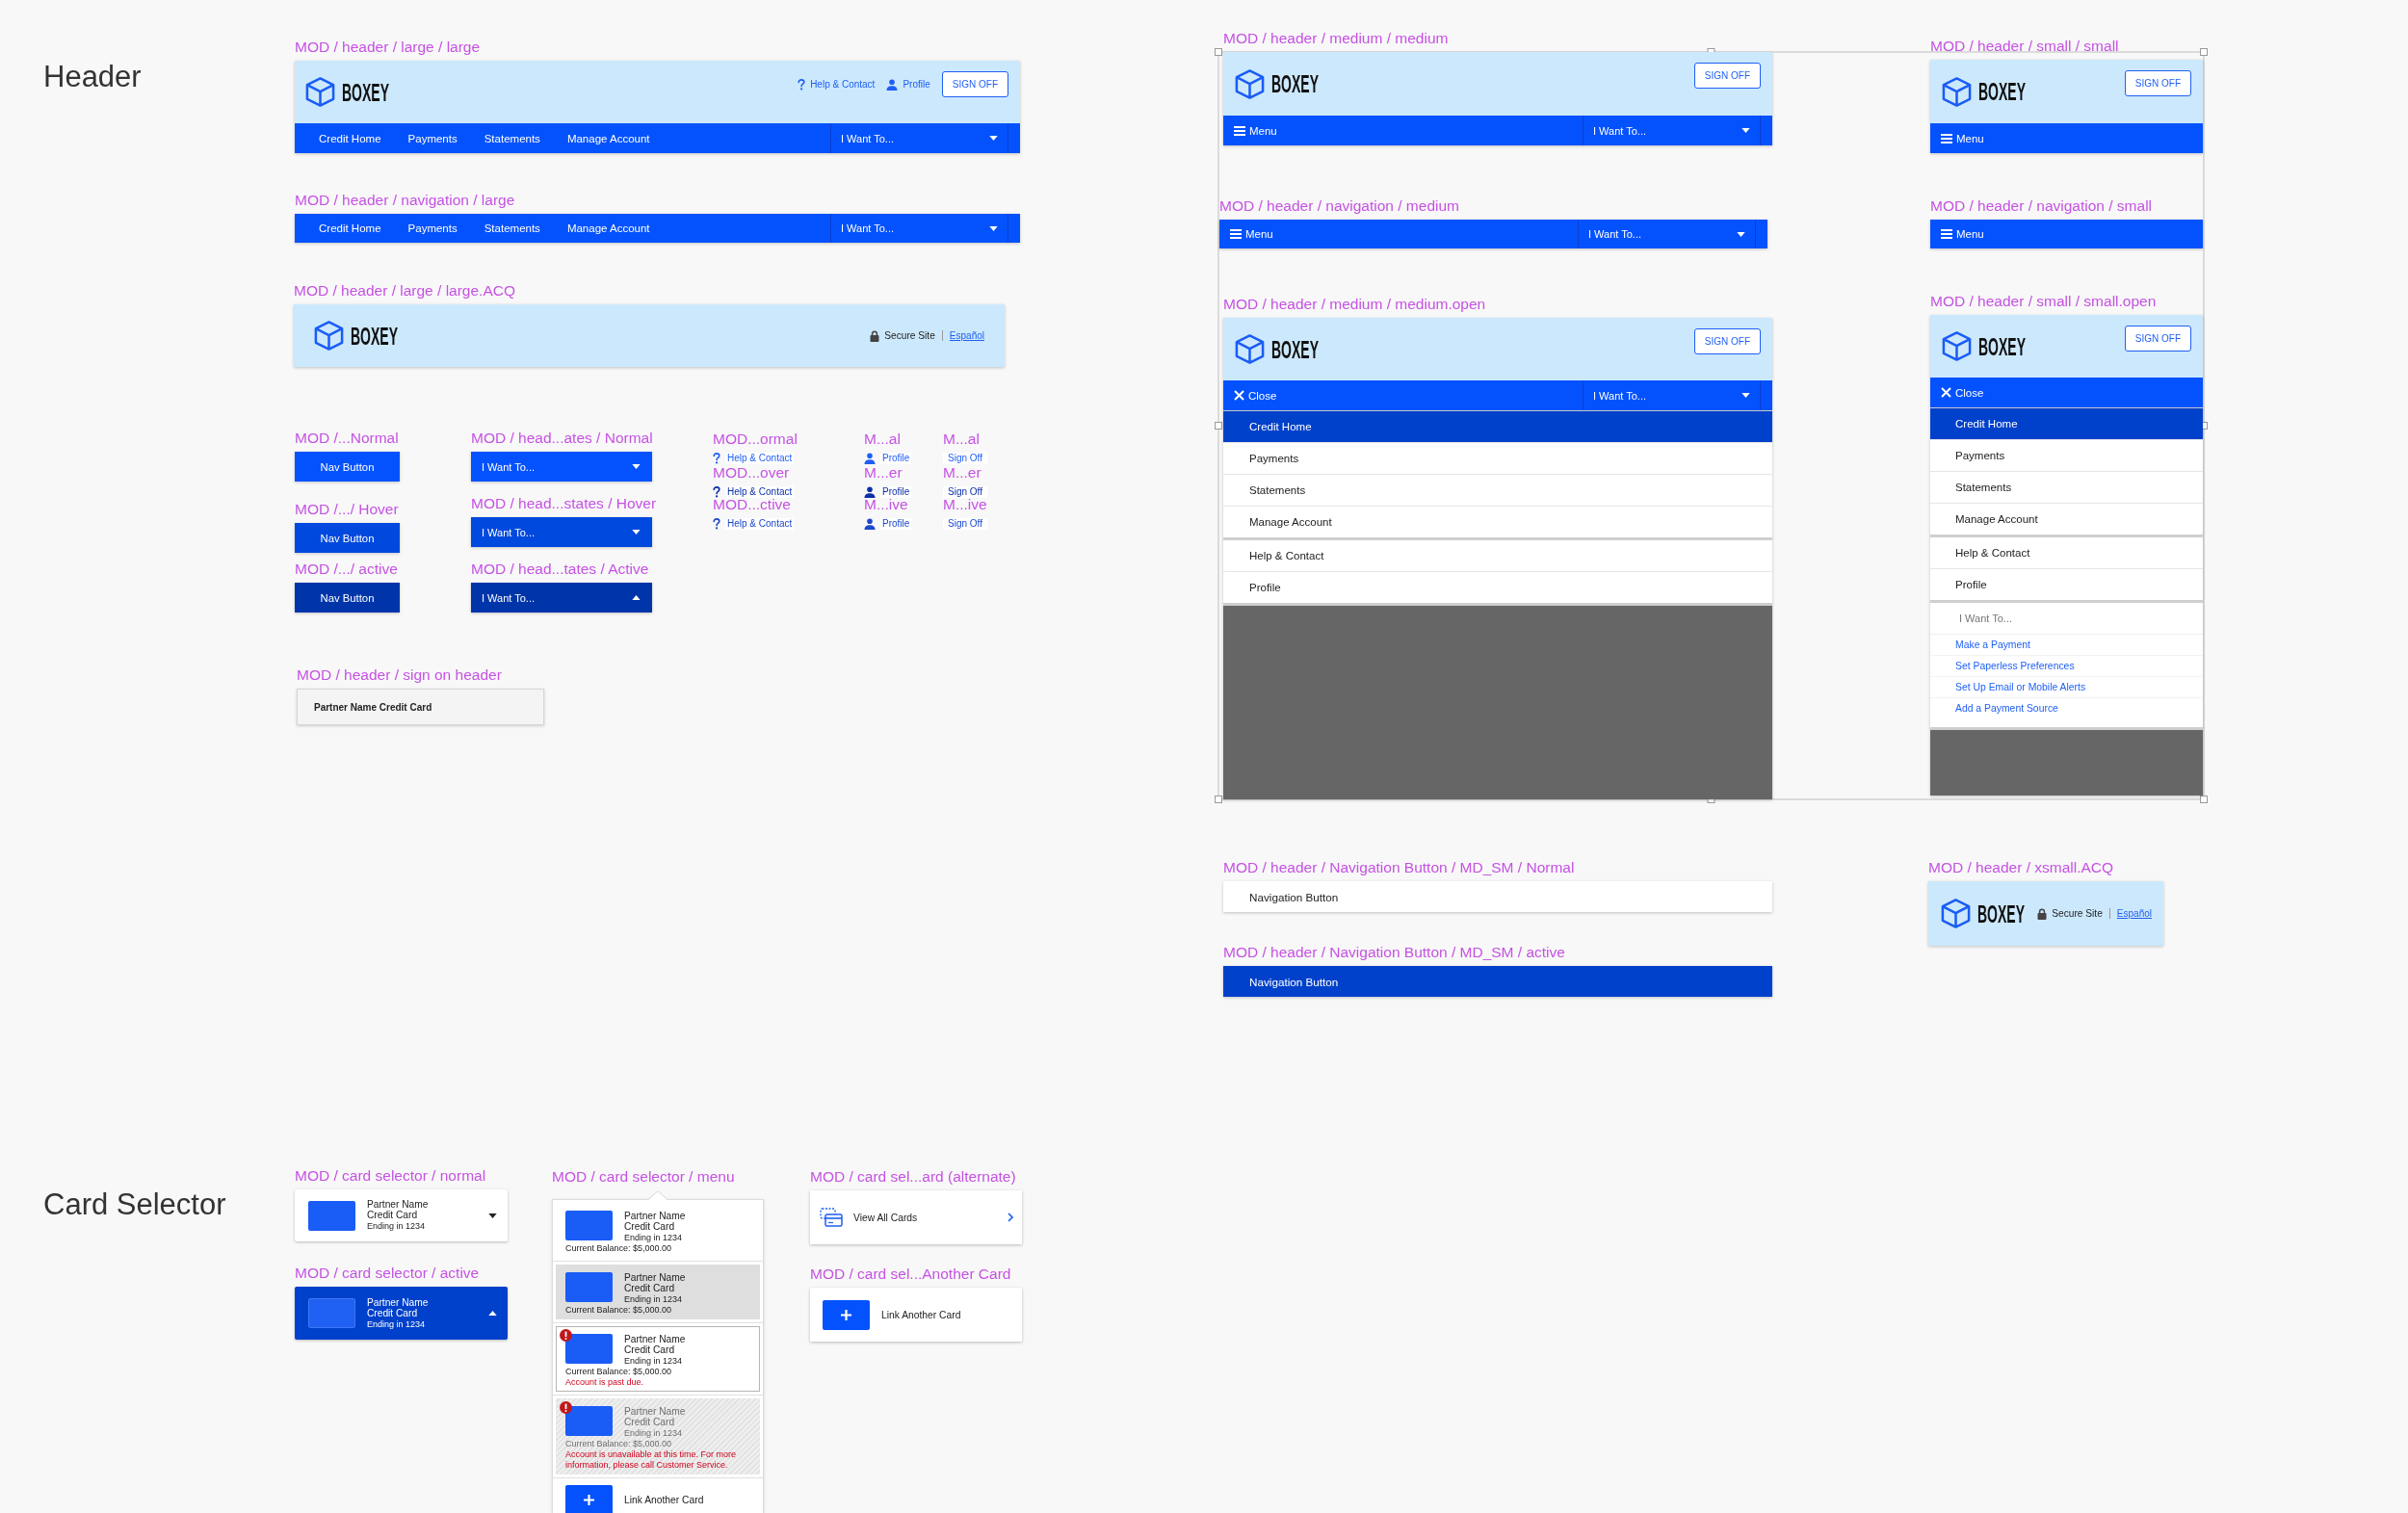  Describe the element at coordinates (846, 1314) in the screenshot. I see `plus-icon` at that location.